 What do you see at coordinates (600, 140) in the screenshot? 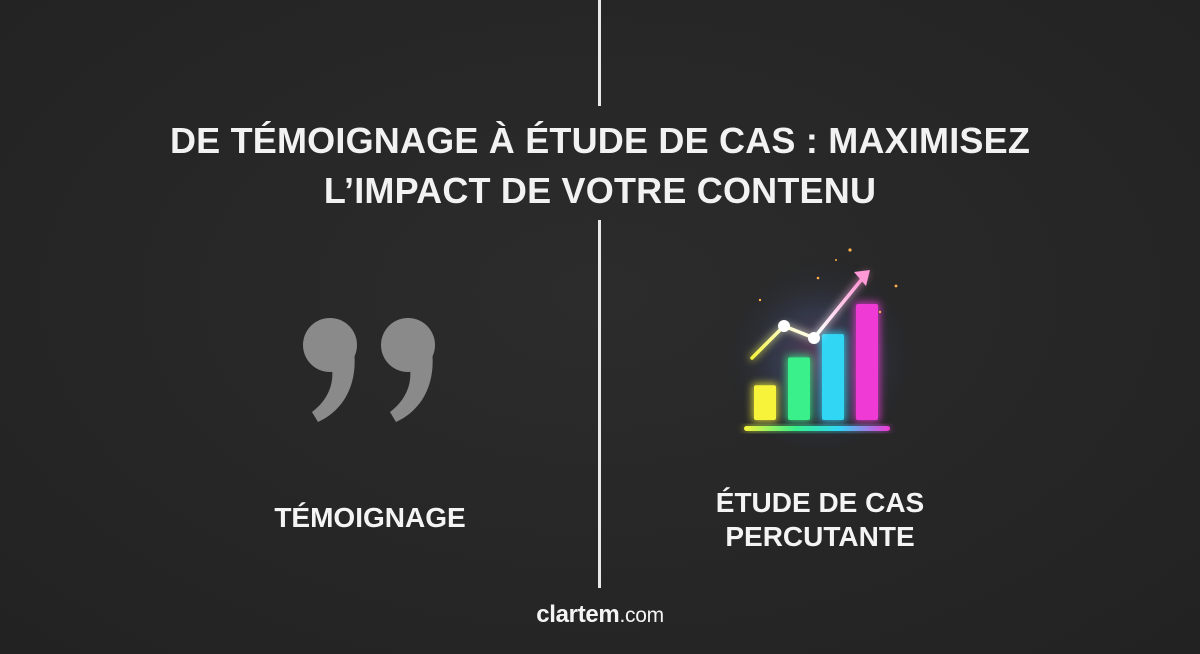
I see `headline-line-1: DE TÉMOIGNAGE À ÉTUDE DE CAS : MAXIMISEZ` at bounding box center [600, 140].